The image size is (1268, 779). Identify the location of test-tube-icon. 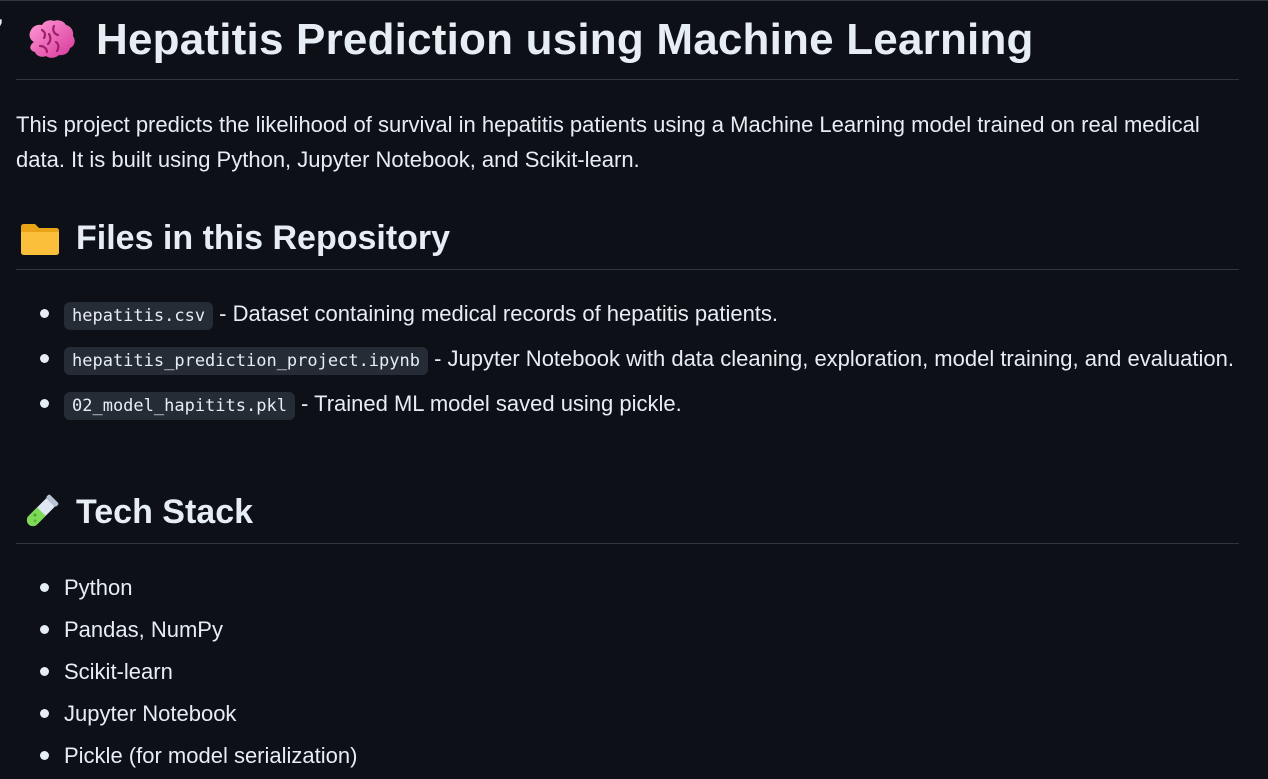
(40, 513).